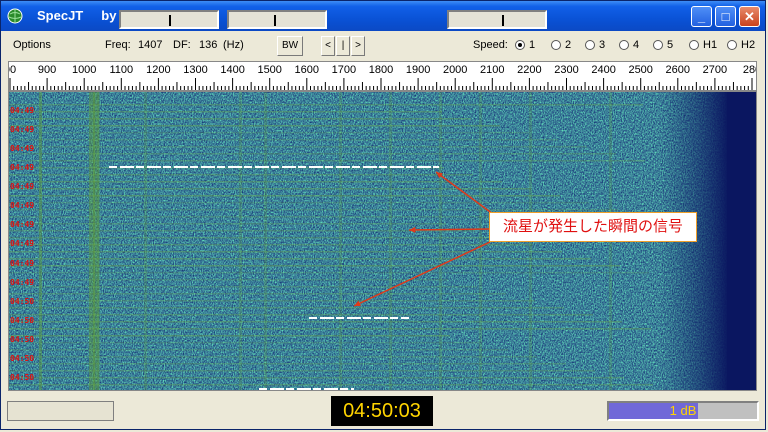  What do you see at coordinates (732, 45) in the screenshot?
I see `speed-radio-h2` at bounding box center [732, 45].